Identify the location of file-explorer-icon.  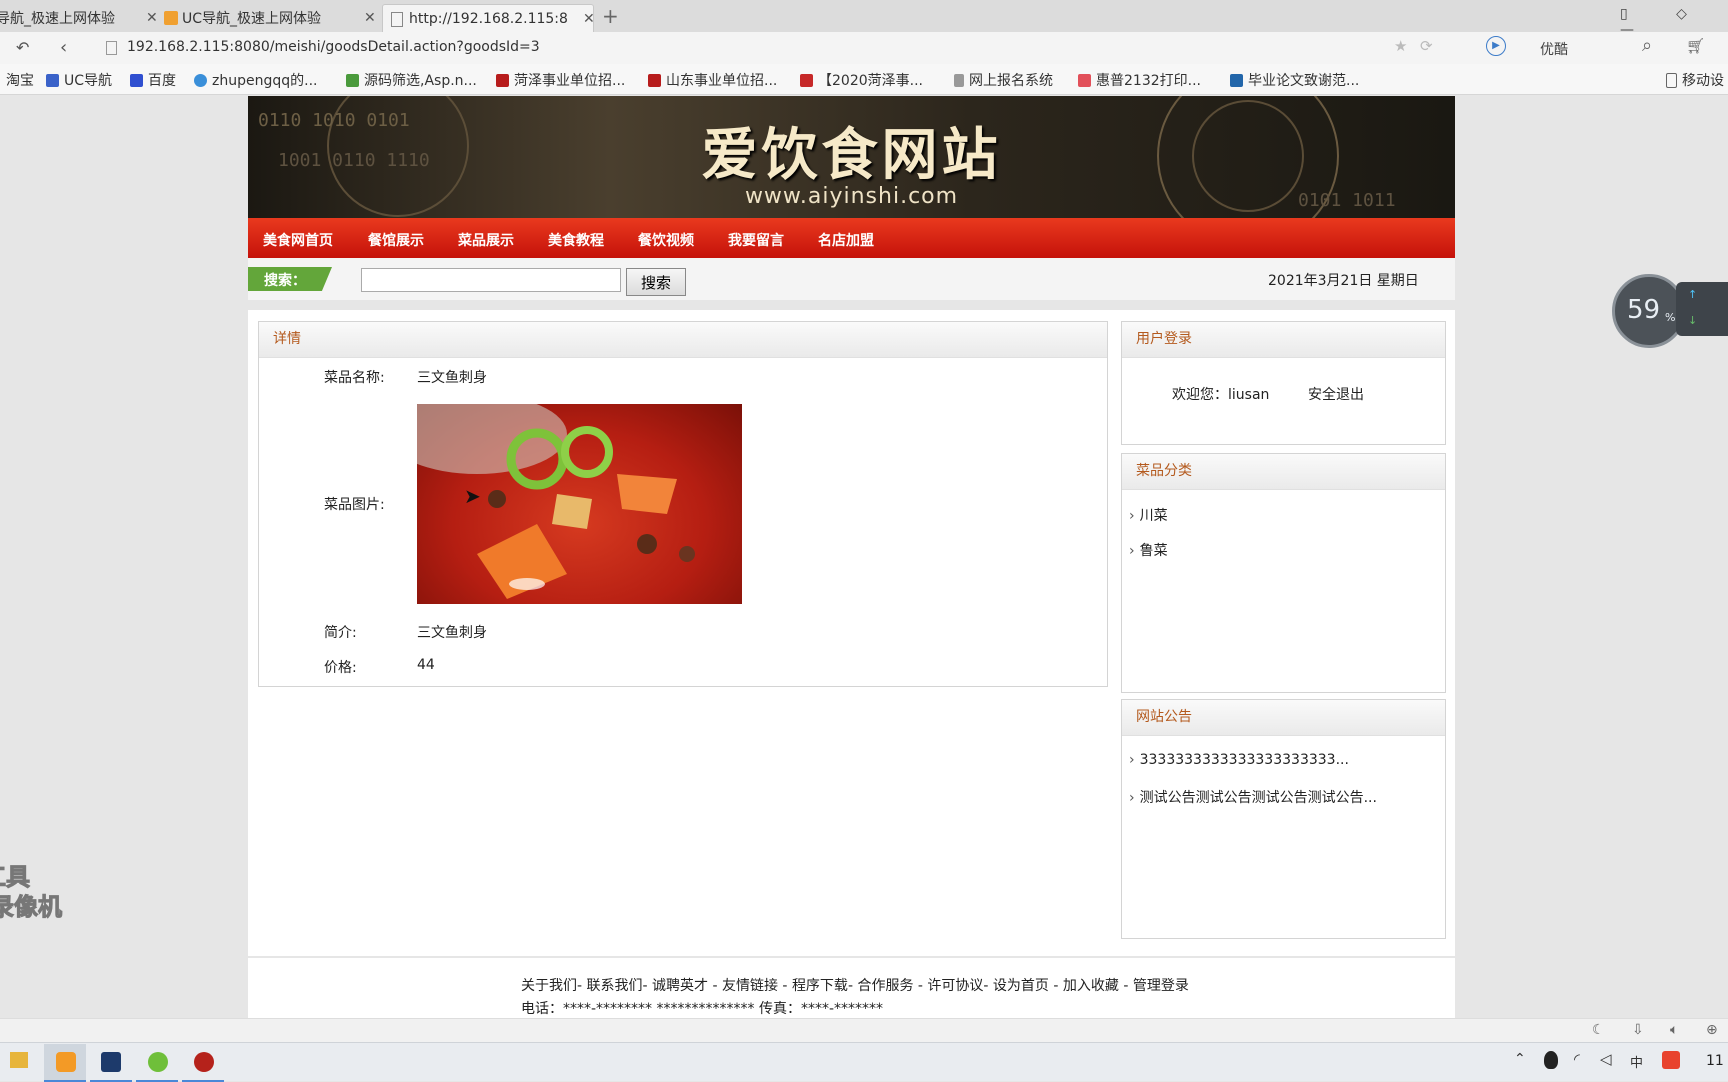
(19, 1060).